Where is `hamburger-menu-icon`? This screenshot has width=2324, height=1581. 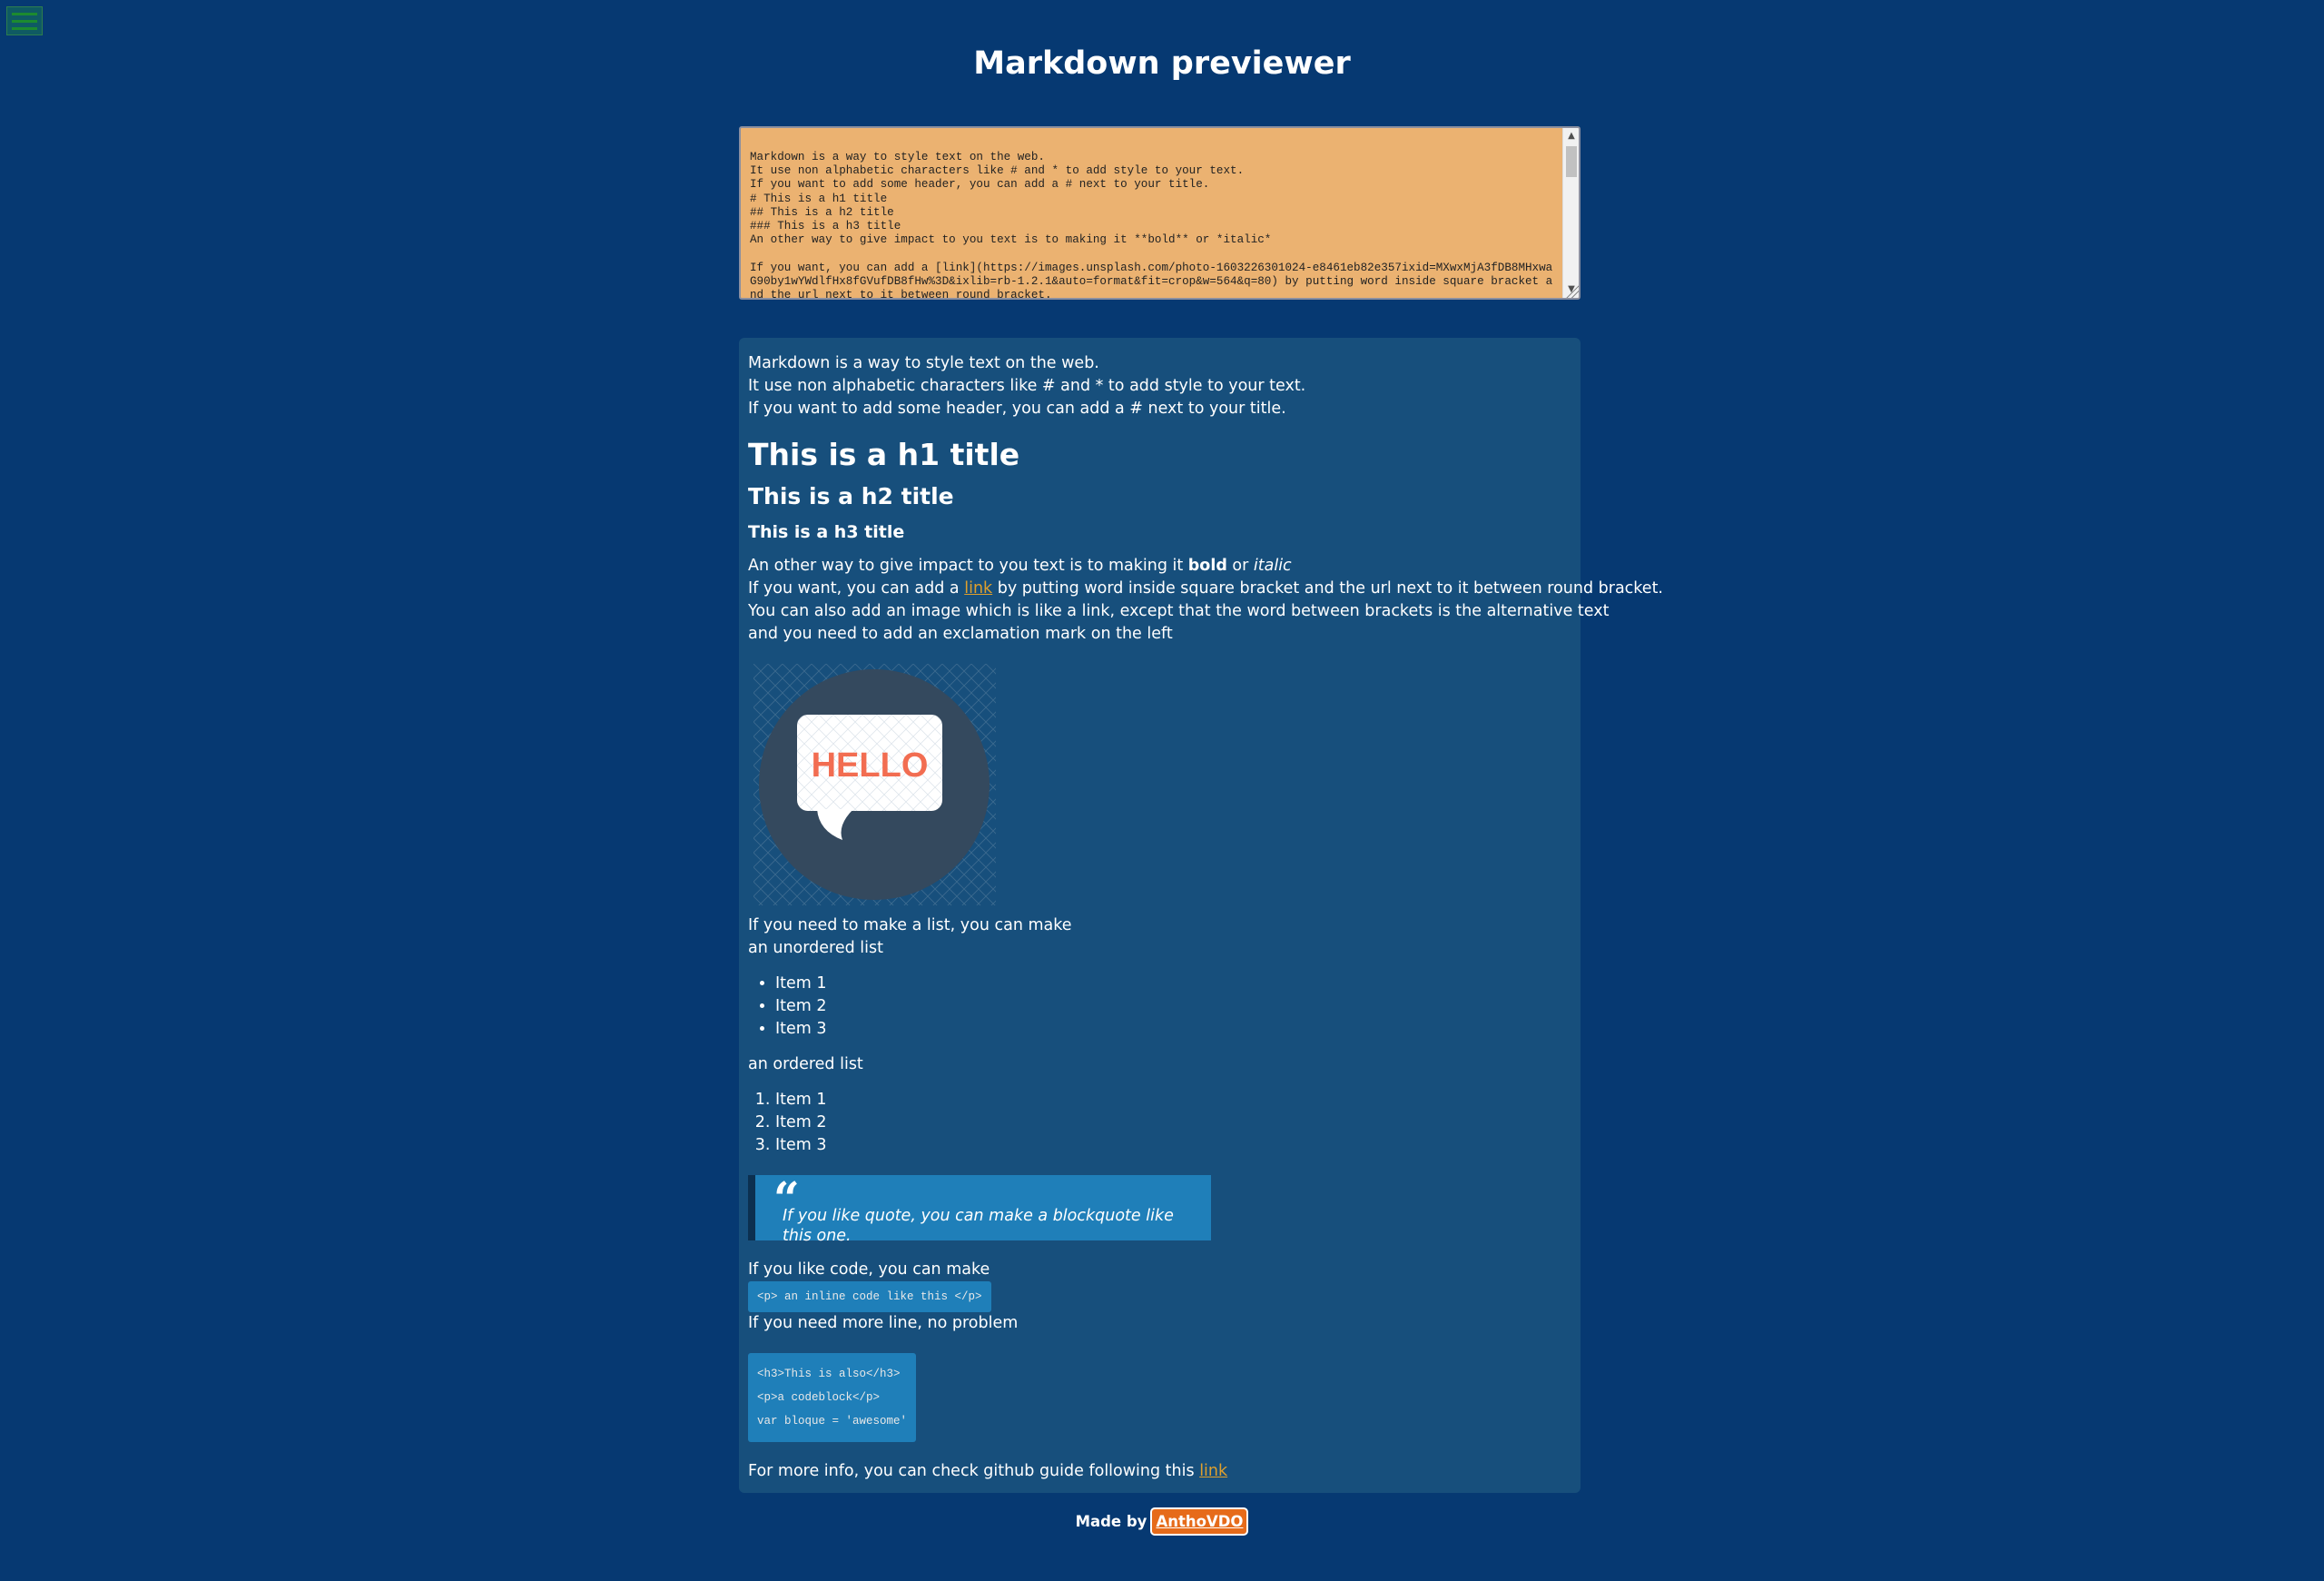
hamburger-menu-icon is located at coordinates (24, 21).